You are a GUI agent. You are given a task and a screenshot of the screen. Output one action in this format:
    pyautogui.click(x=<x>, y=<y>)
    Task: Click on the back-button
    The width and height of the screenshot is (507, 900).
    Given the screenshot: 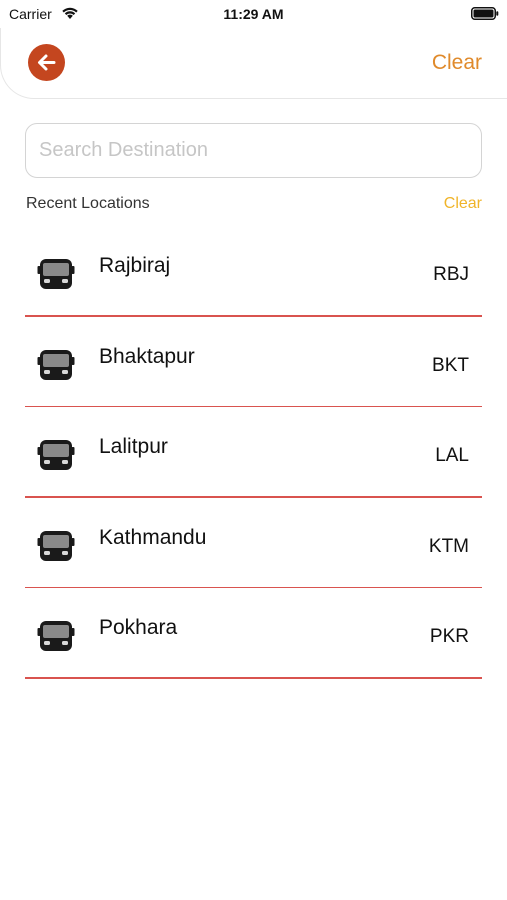 What is the action you would take?
    pyautogui.click(x=46, y=62)
    